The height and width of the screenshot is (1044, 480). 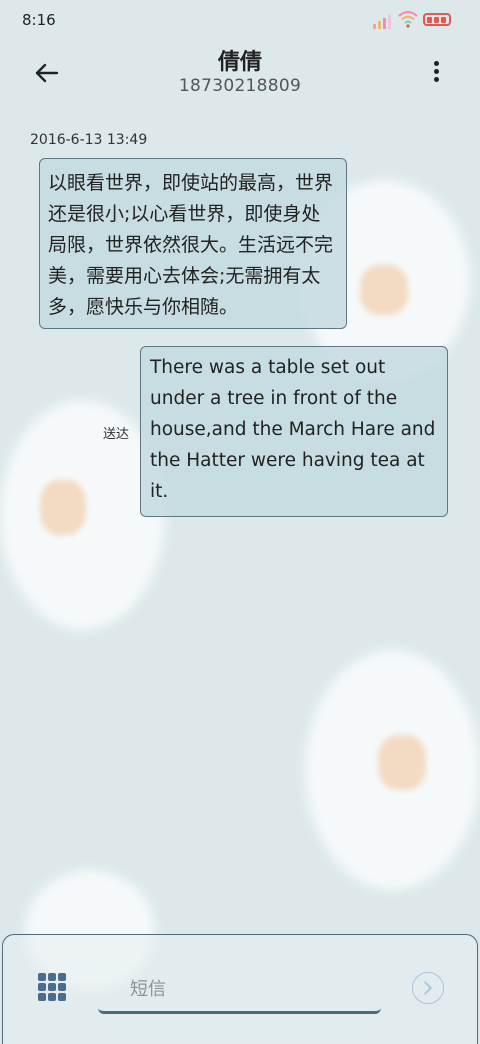 I want to click on apps-grid-icon, so click(x=52, y=987).